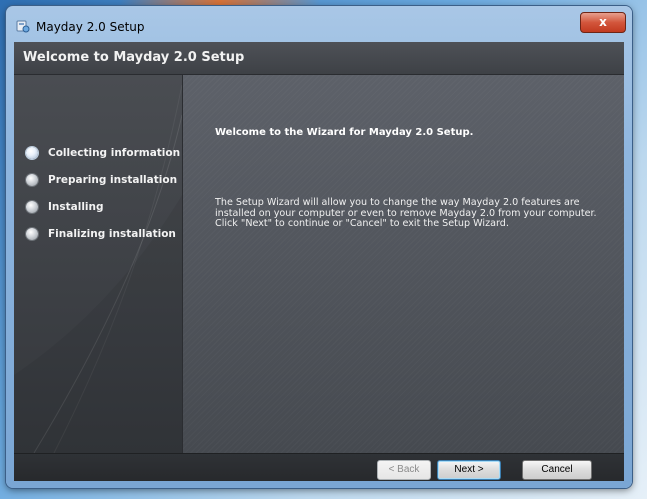 This screenshot has height=499, width=647. What do you see at coordinates (112, 234) in the screenshot?
I see `step-label: Finalizing installation` at bounding box center [112, 234].